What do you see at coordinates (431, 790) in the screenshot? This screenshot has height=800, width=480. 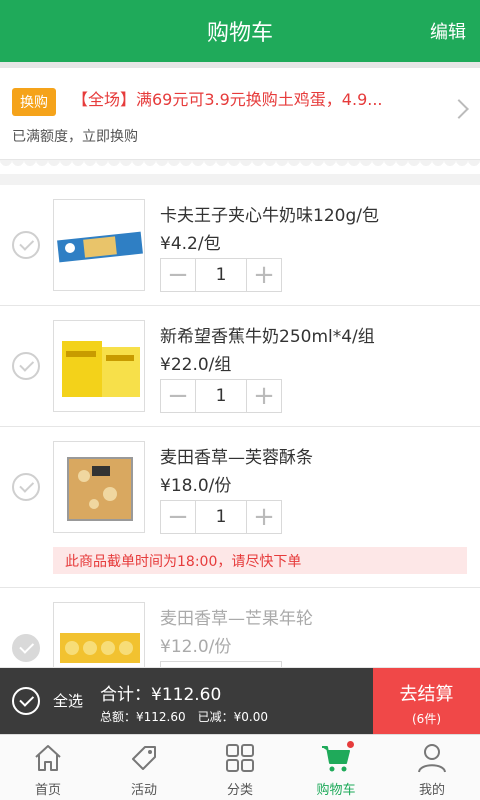 I see `tab-label: 我的` at bounding box center [431, 790].